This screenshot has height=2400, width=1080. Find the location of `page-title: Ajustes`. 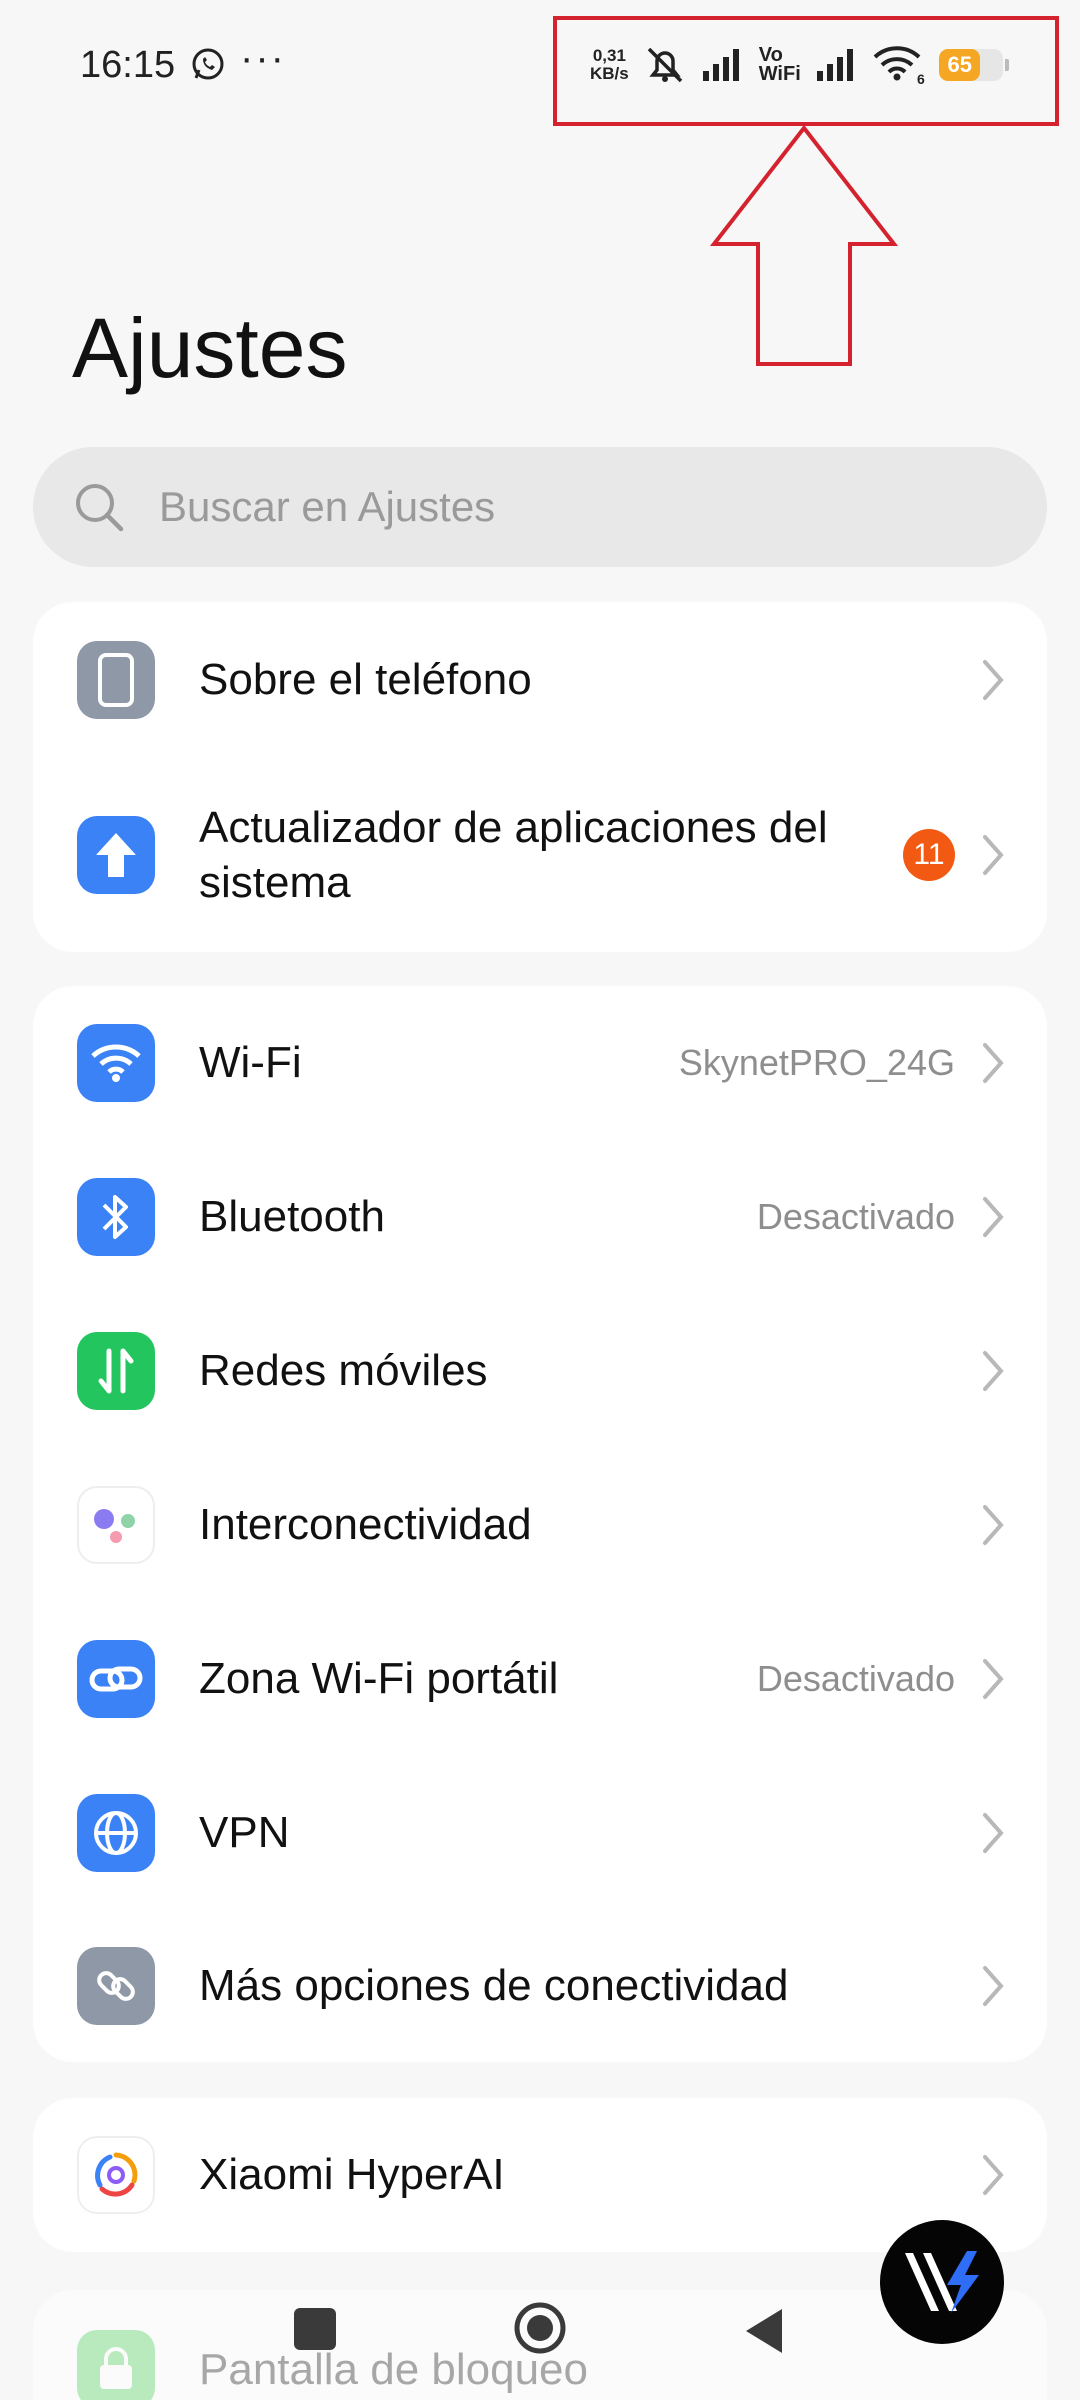

page-title: Ajustes is located at coordinates (210, 348).